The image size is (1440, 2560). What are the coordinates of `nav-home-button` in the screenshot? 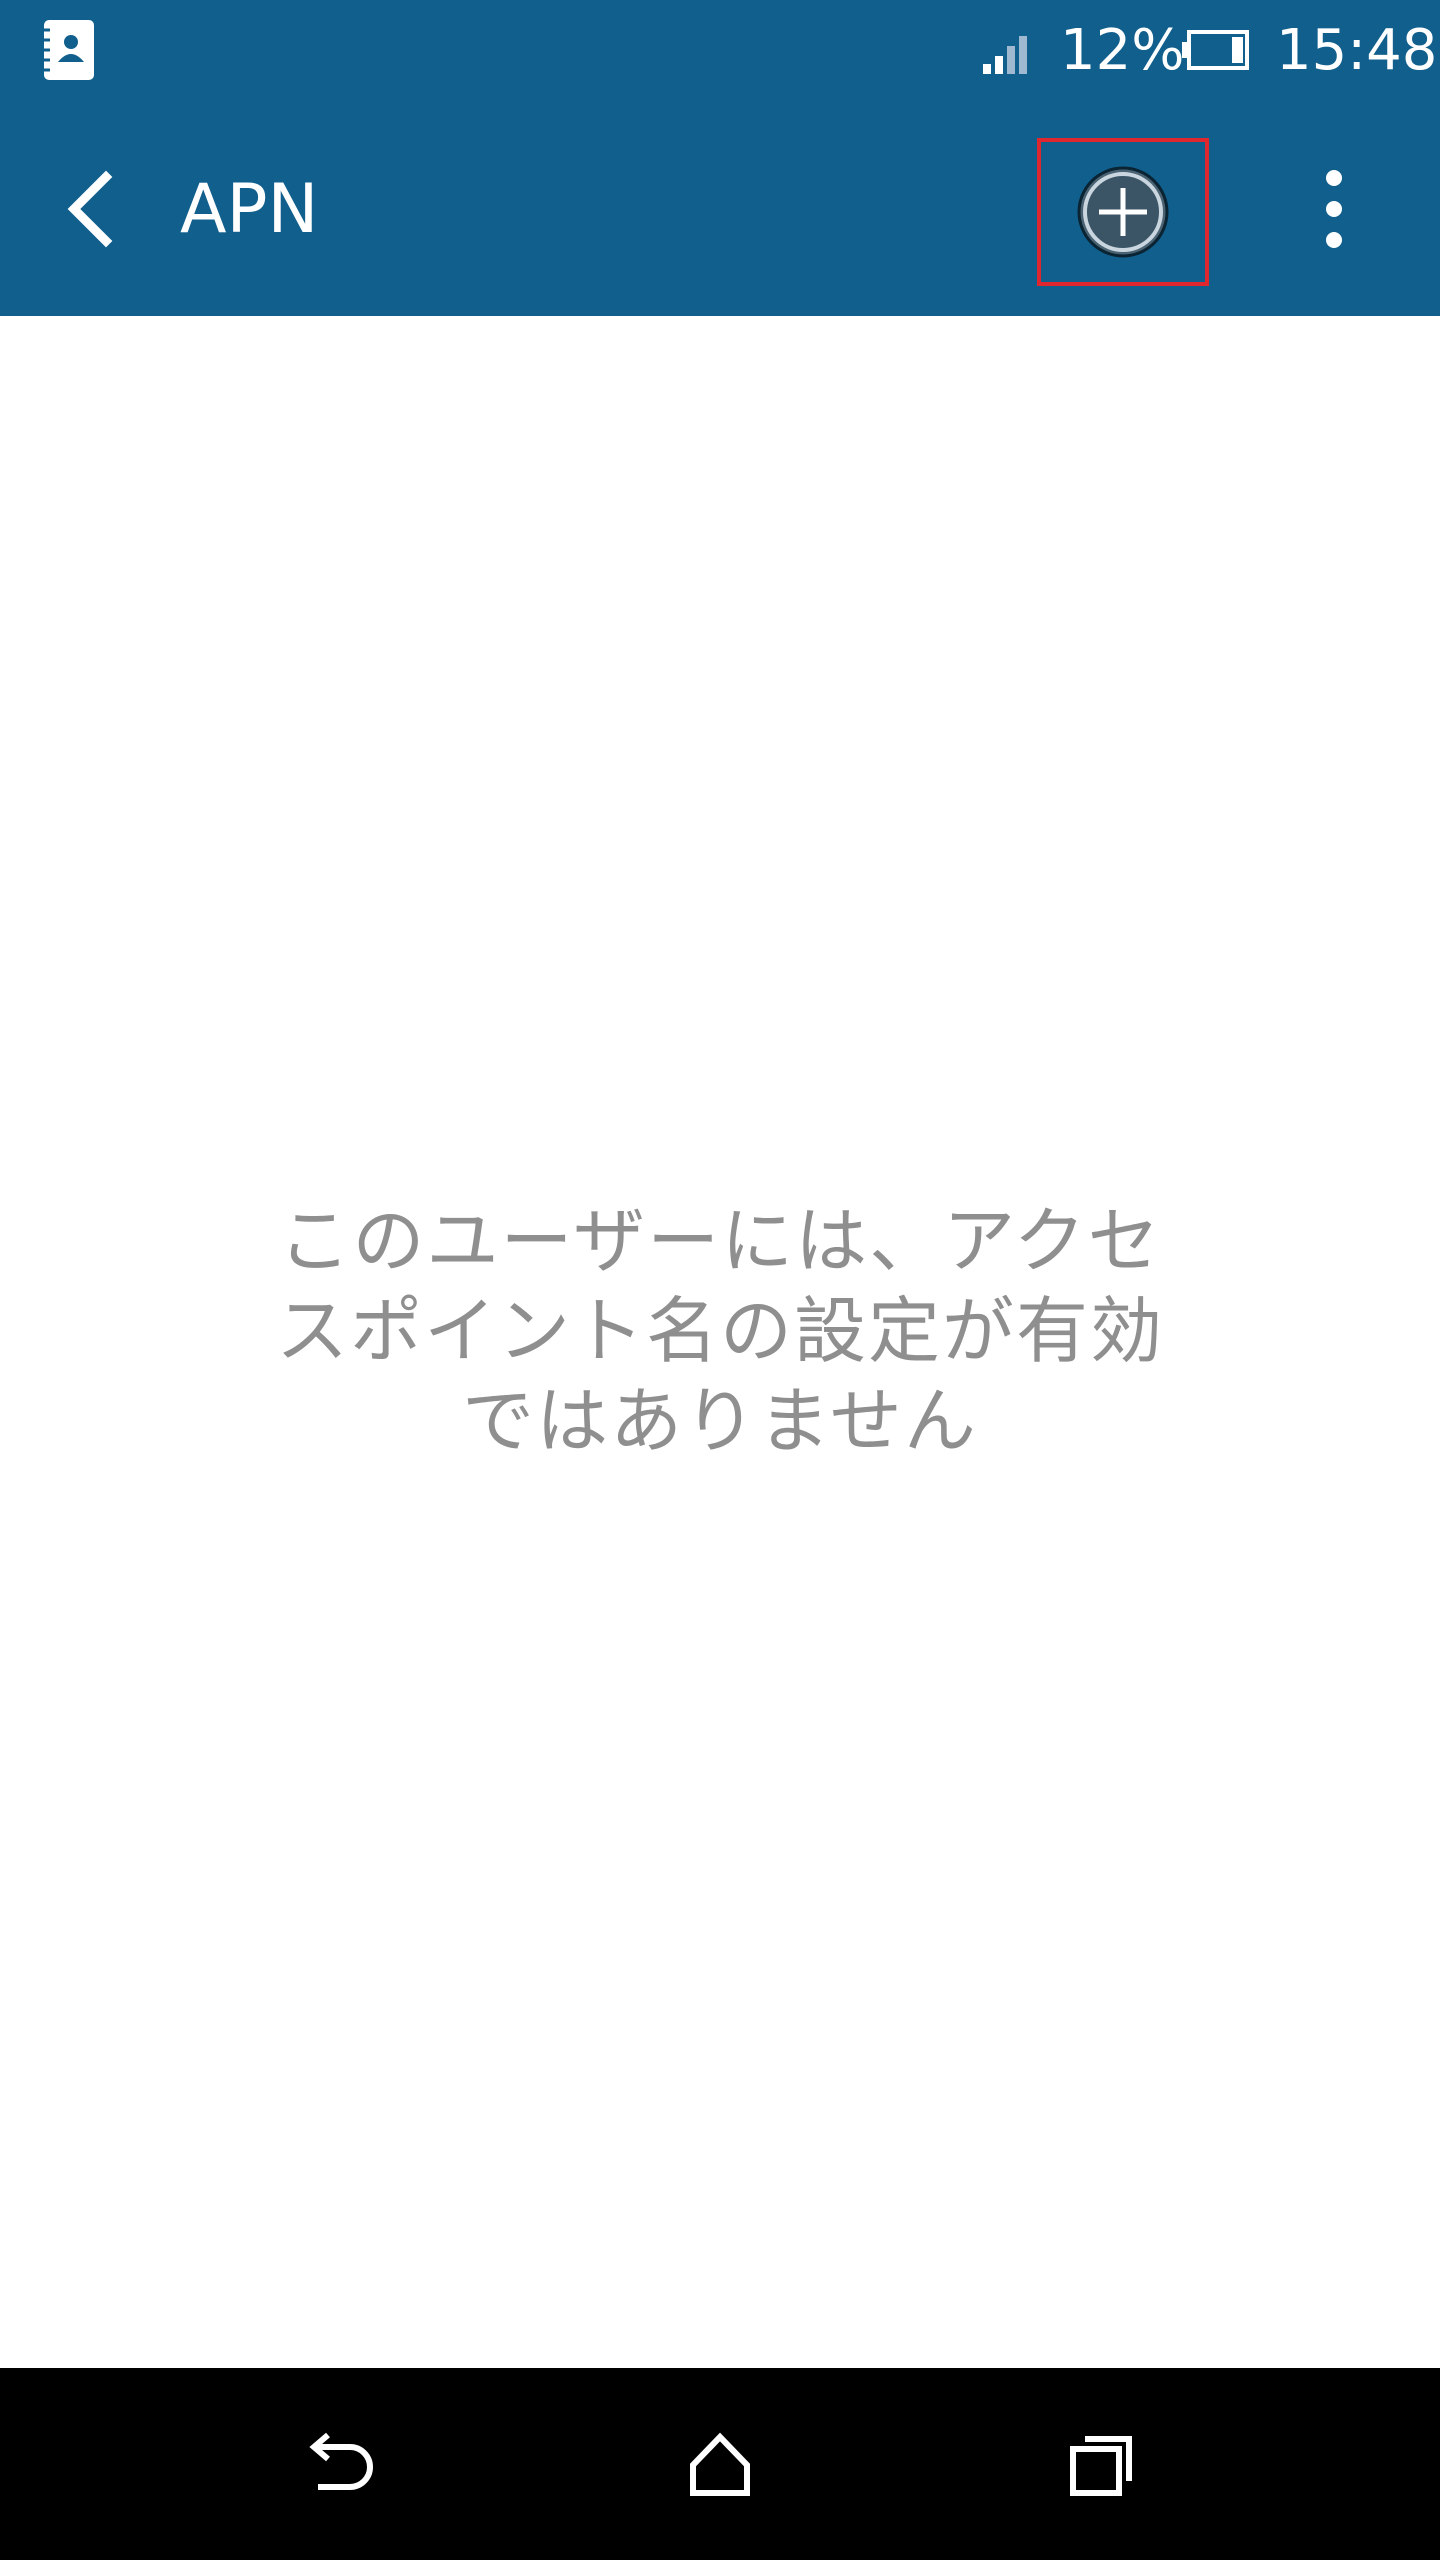 It's located at (720, 2464).